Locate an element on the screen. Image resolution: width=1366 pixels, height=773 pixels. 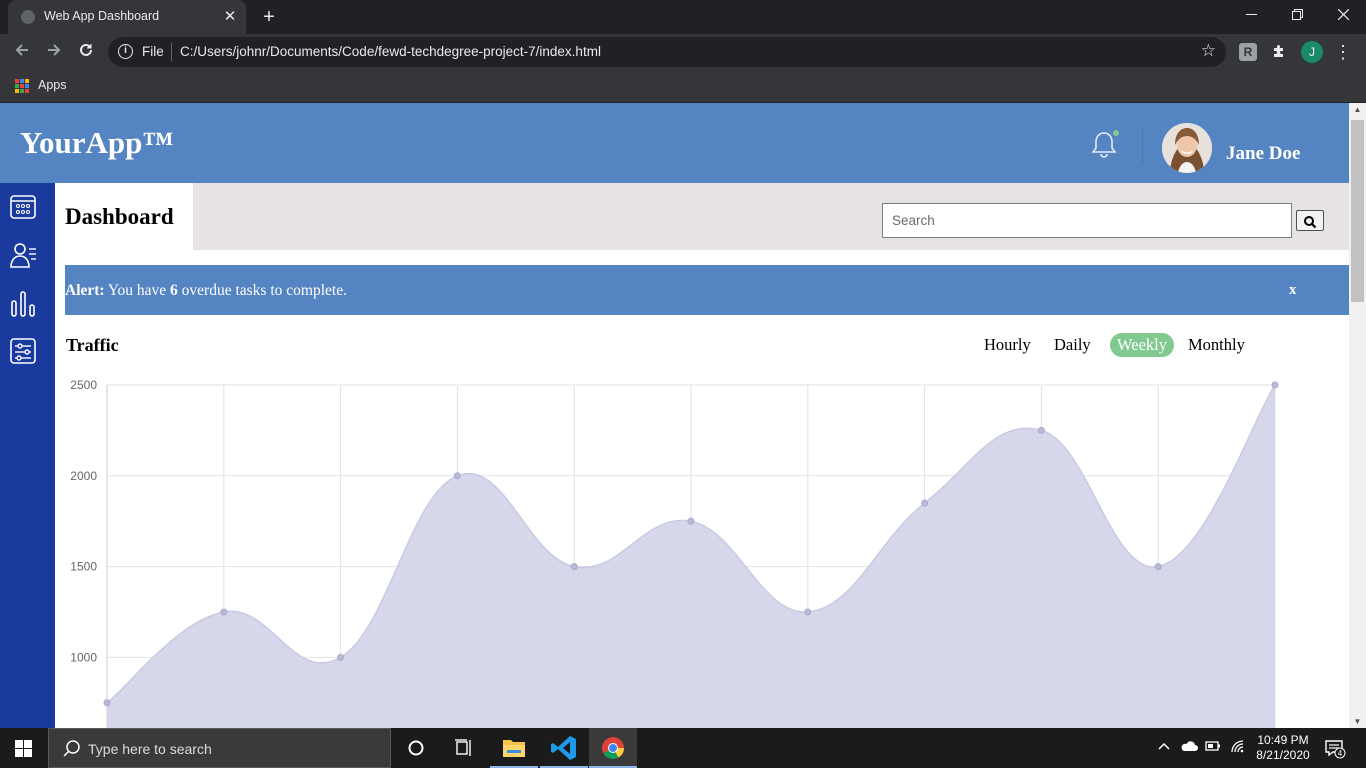
alert-text-before: You have is located at coordinates (137, 290).